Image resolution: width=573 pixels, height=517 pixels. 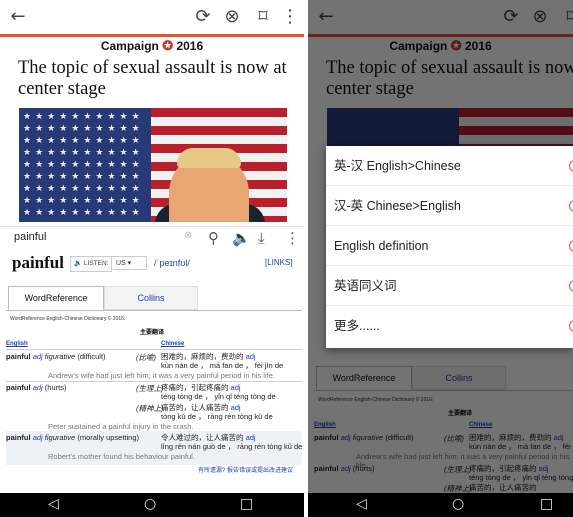 What do you see at coordinates (18, 17) in the screenshot?
I see `back-arrow-icon: ←` at bounding box center [18, 17].